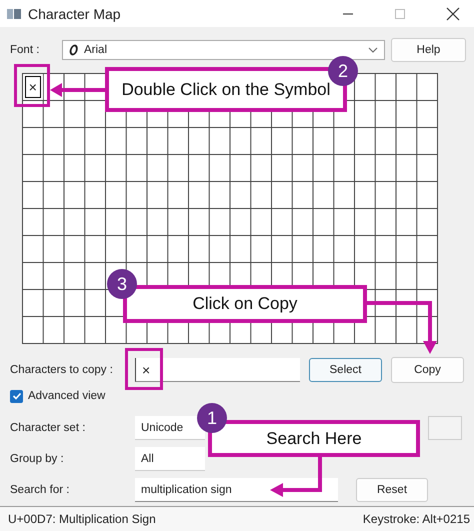 This screenshot has width=474, height=531. I want to click on character-info-text: U+00D7: Multiplication Sign, so click(82, 519).